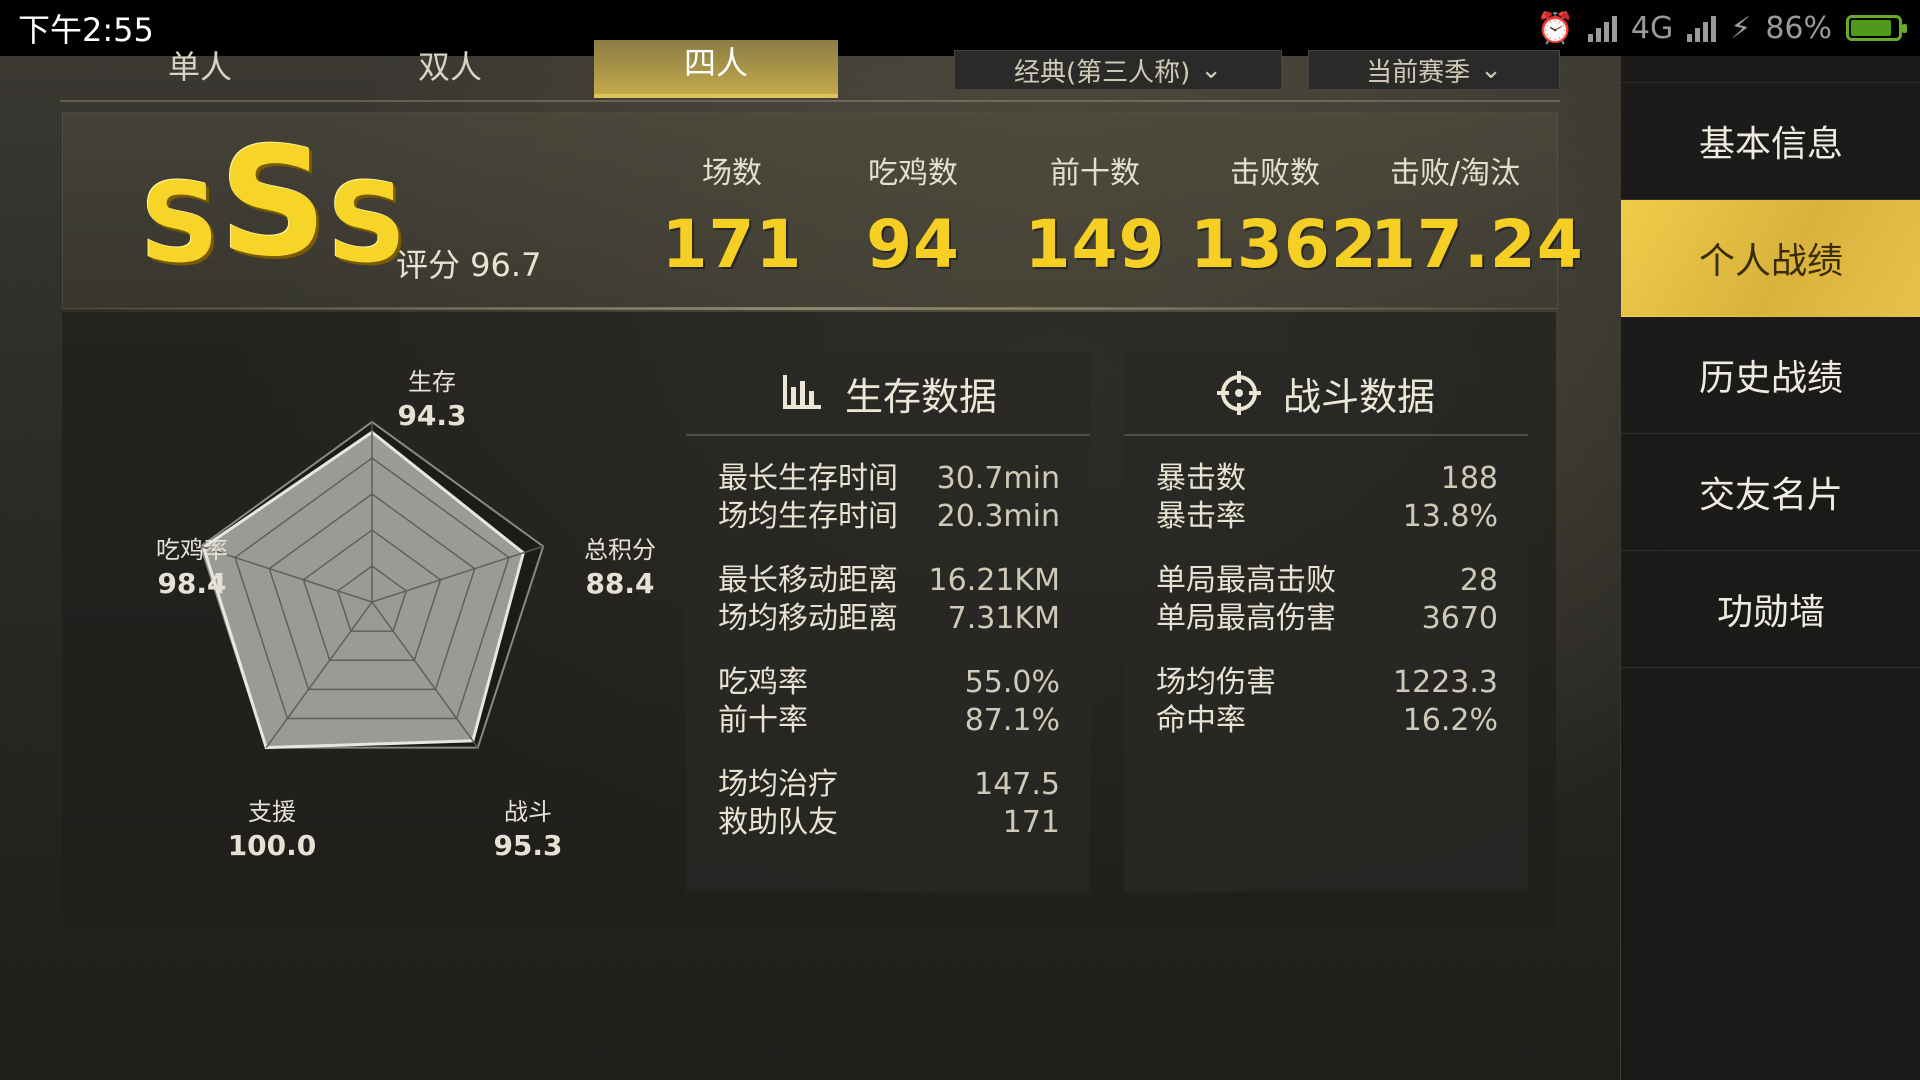  I want to click on stat-group: 暴击数 188 暴击率 13.8%, so click(1327, 498).